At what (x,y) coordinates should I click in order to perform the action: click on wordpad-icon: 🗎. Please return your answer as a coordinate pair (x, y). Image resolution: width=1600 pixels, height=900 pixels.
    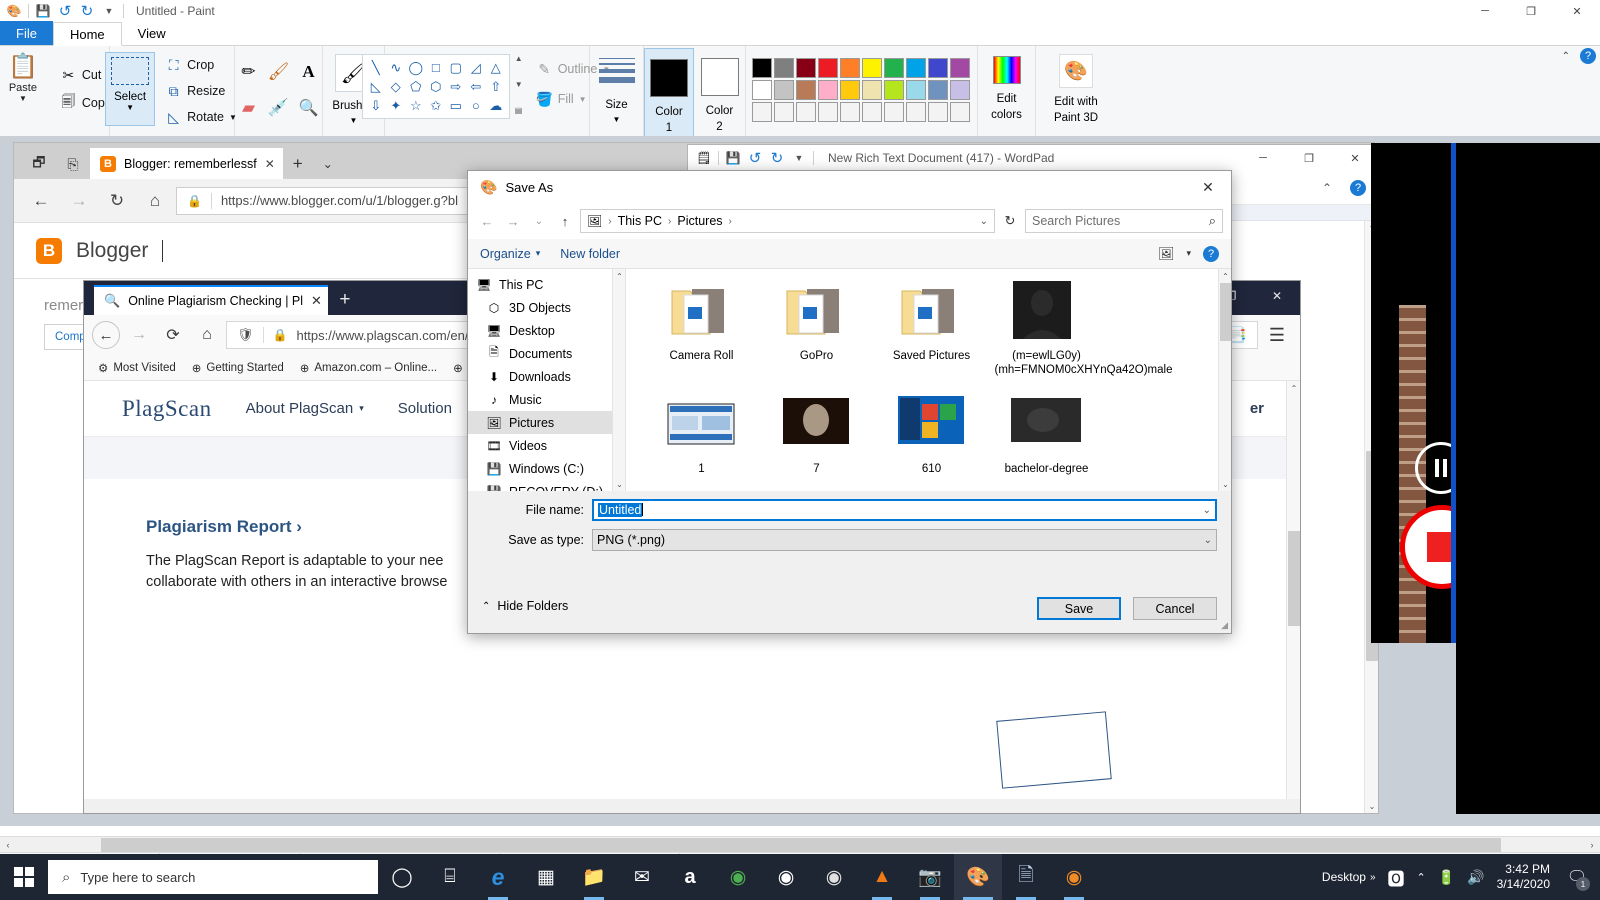
    Looking at the image, I should click on (1026, 877).